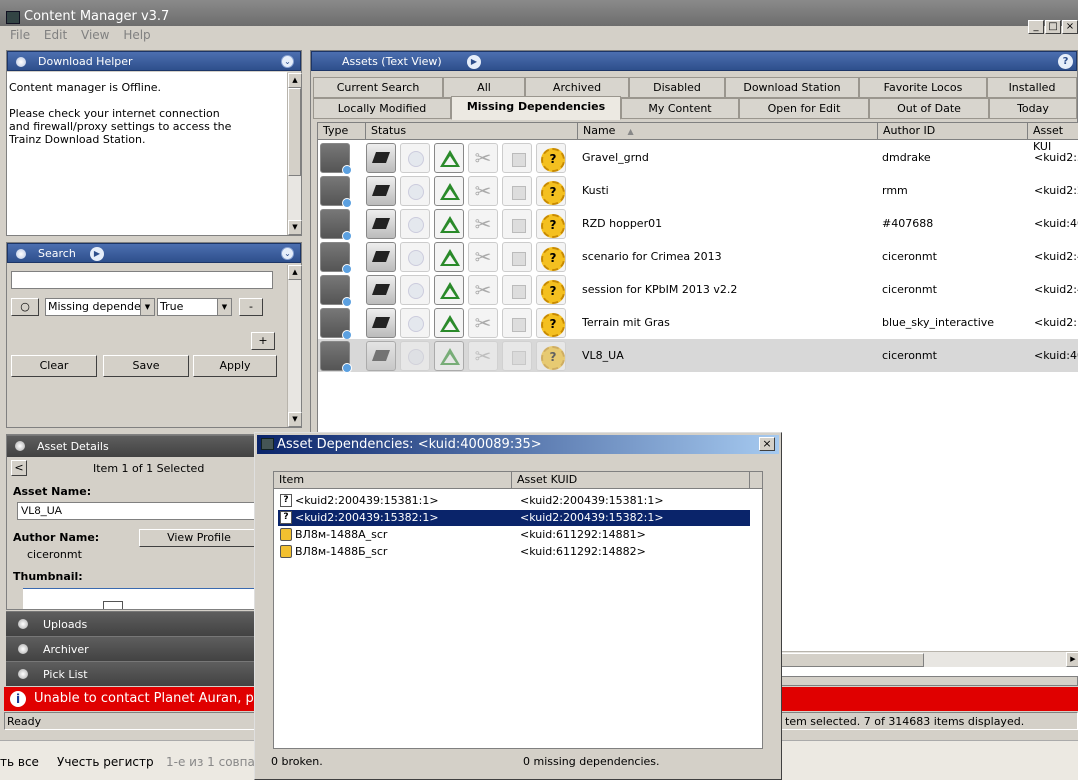  What do you see at coordinates (767, 444) in the screenshot?
I see `dialog-close-button: ×` at bounding box center [767, 444].